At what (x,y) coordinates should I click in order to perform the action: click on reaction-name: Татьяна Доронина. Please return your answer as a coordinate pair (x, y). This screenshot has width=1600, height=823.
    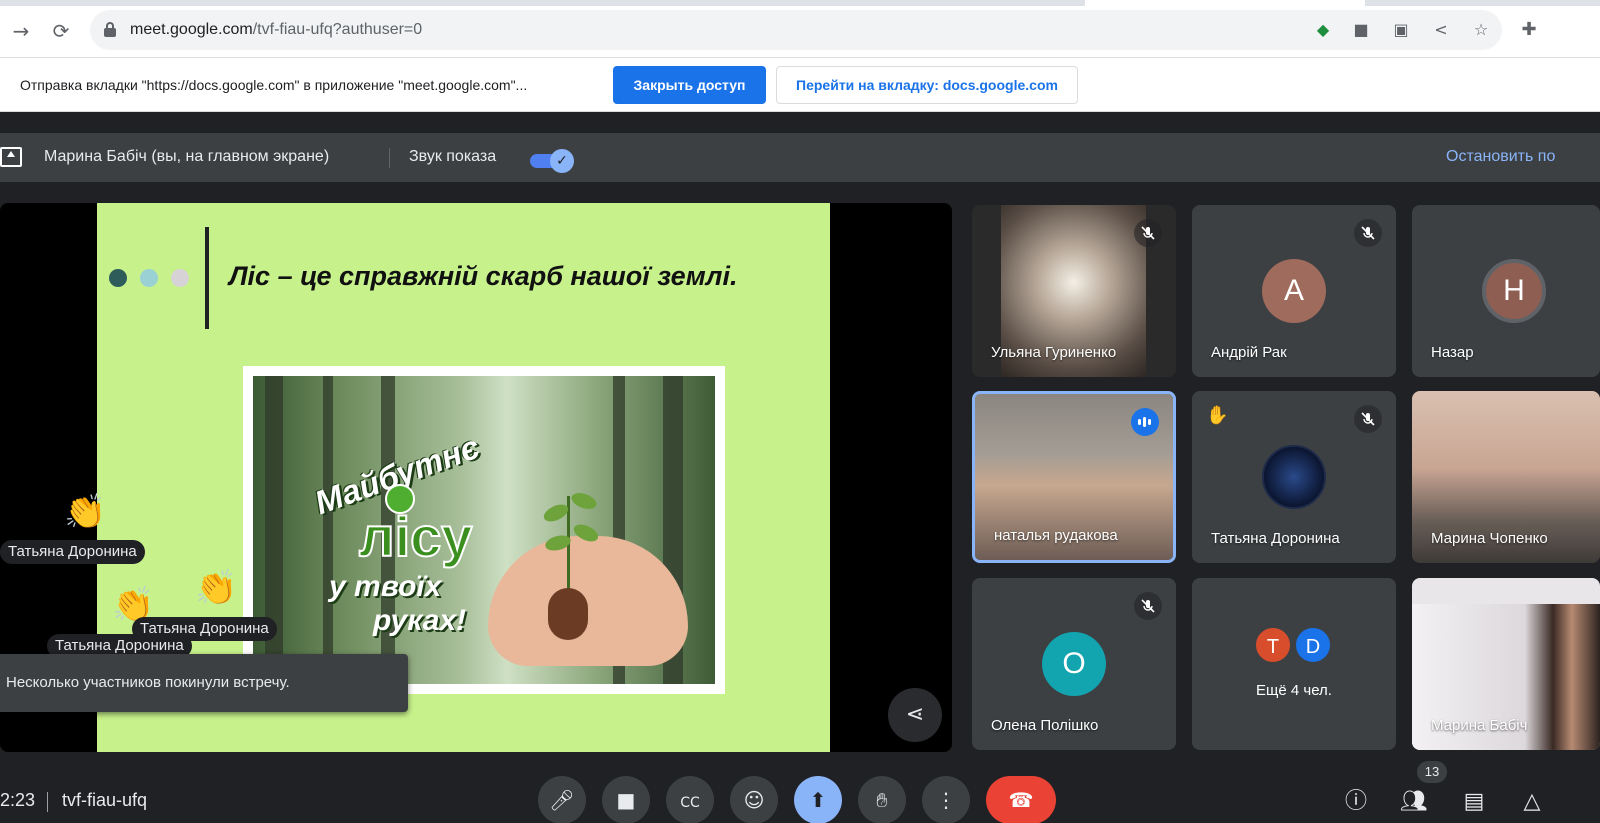
    Looking at the image, I should click on (72, 552).